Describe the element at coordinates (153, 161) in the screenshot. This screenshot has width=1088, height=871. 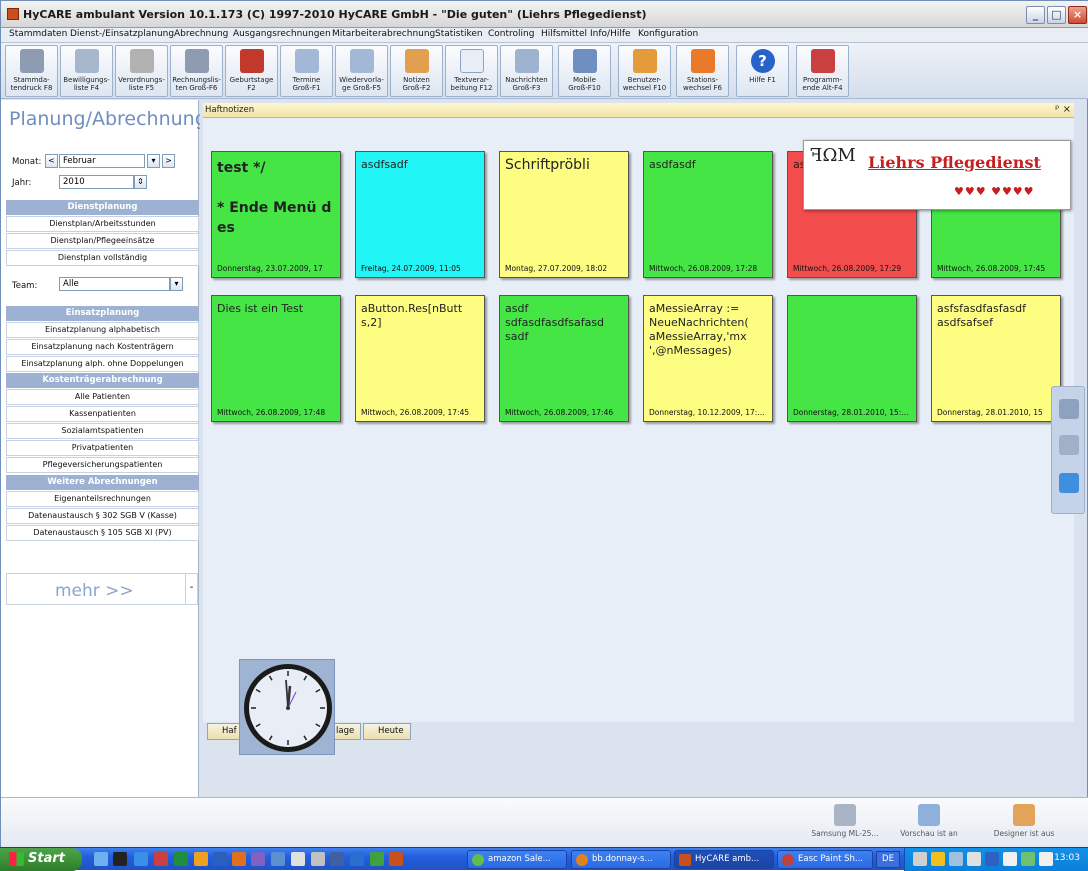
I see `month-dropdown-button: ▾` at that location.